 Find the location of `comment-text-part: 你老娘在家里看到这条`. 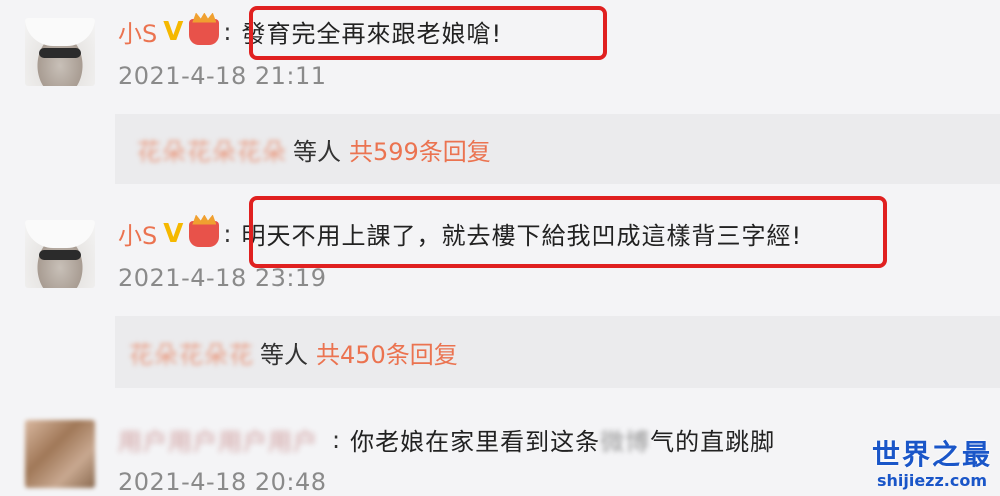

comment-text-part: 你老娘在家里看到这条 is located at coordinates (475, 442).